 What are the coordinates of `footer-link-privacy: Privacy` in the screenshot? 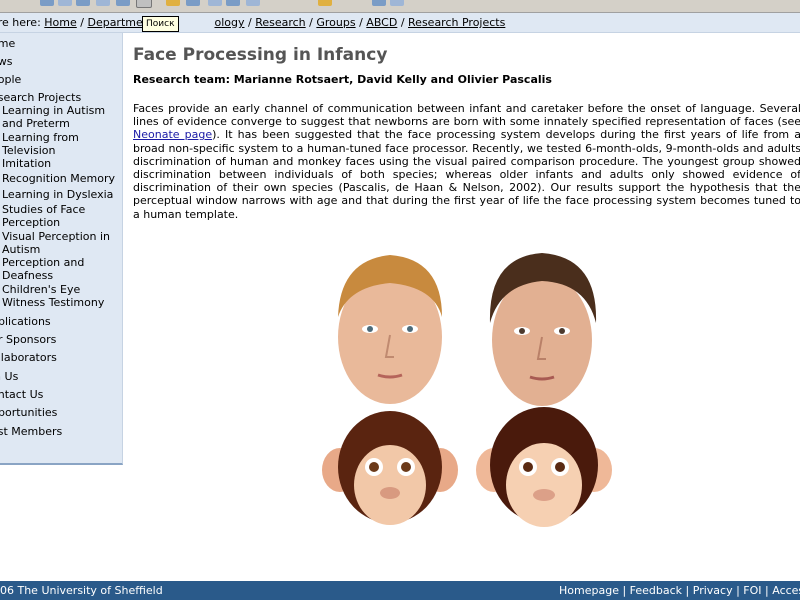 It's located at (713, 590).